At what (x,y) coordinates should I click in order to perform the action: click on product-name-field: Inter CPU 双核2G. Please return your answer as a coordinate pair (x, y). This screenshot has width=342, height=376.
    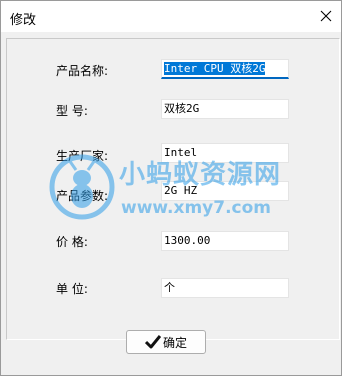
    Looking at the image, I should click on (225, 69).